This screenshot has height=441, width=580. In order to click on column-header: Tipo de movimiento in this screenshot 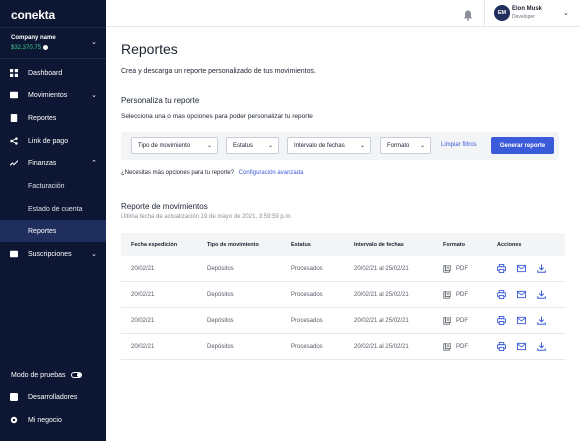, I will do `click(233, 244)`.